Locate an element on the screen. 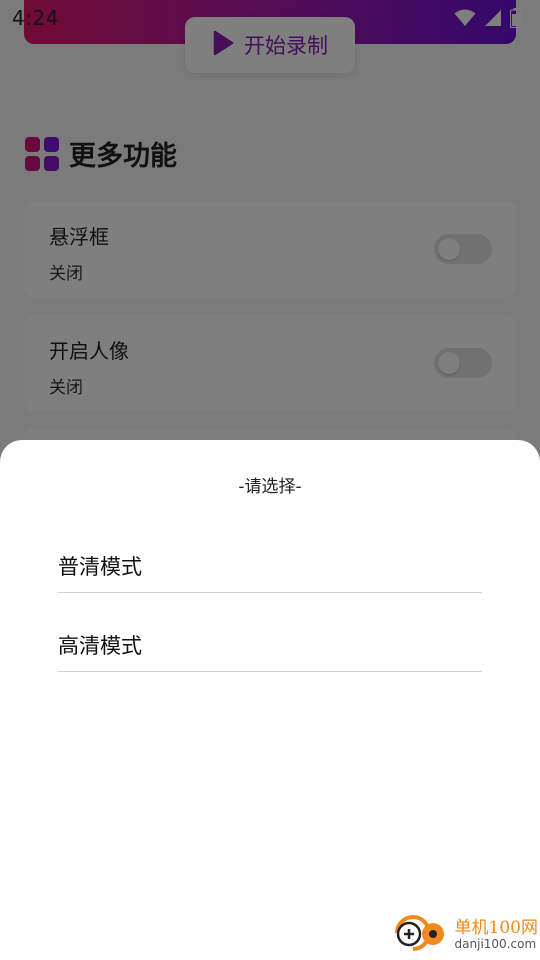 This screenshot has width=540, height=960. watermark-name: 单机100网 is located at coordinates (496, 927).